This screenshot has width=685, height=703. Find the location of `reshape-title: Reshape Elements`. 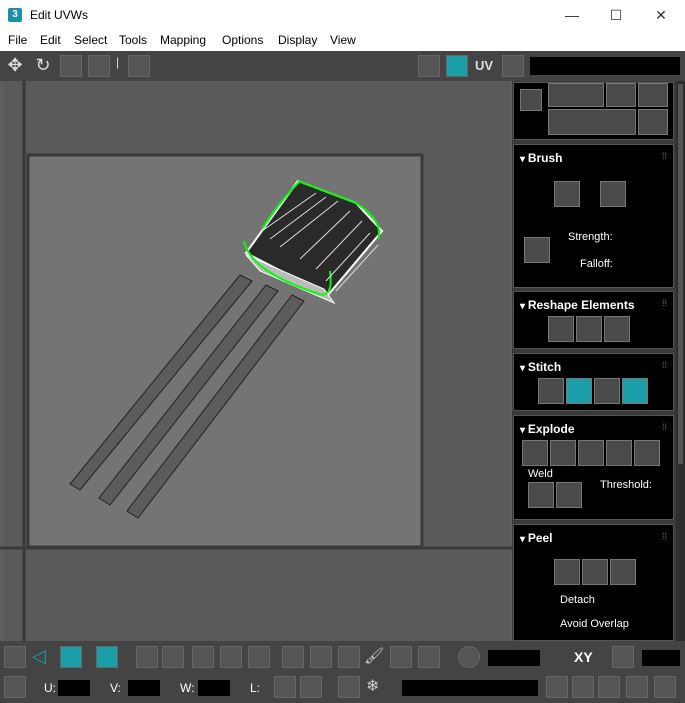

reshape-title: Reshape Elements is located at coordinates (577, 305).